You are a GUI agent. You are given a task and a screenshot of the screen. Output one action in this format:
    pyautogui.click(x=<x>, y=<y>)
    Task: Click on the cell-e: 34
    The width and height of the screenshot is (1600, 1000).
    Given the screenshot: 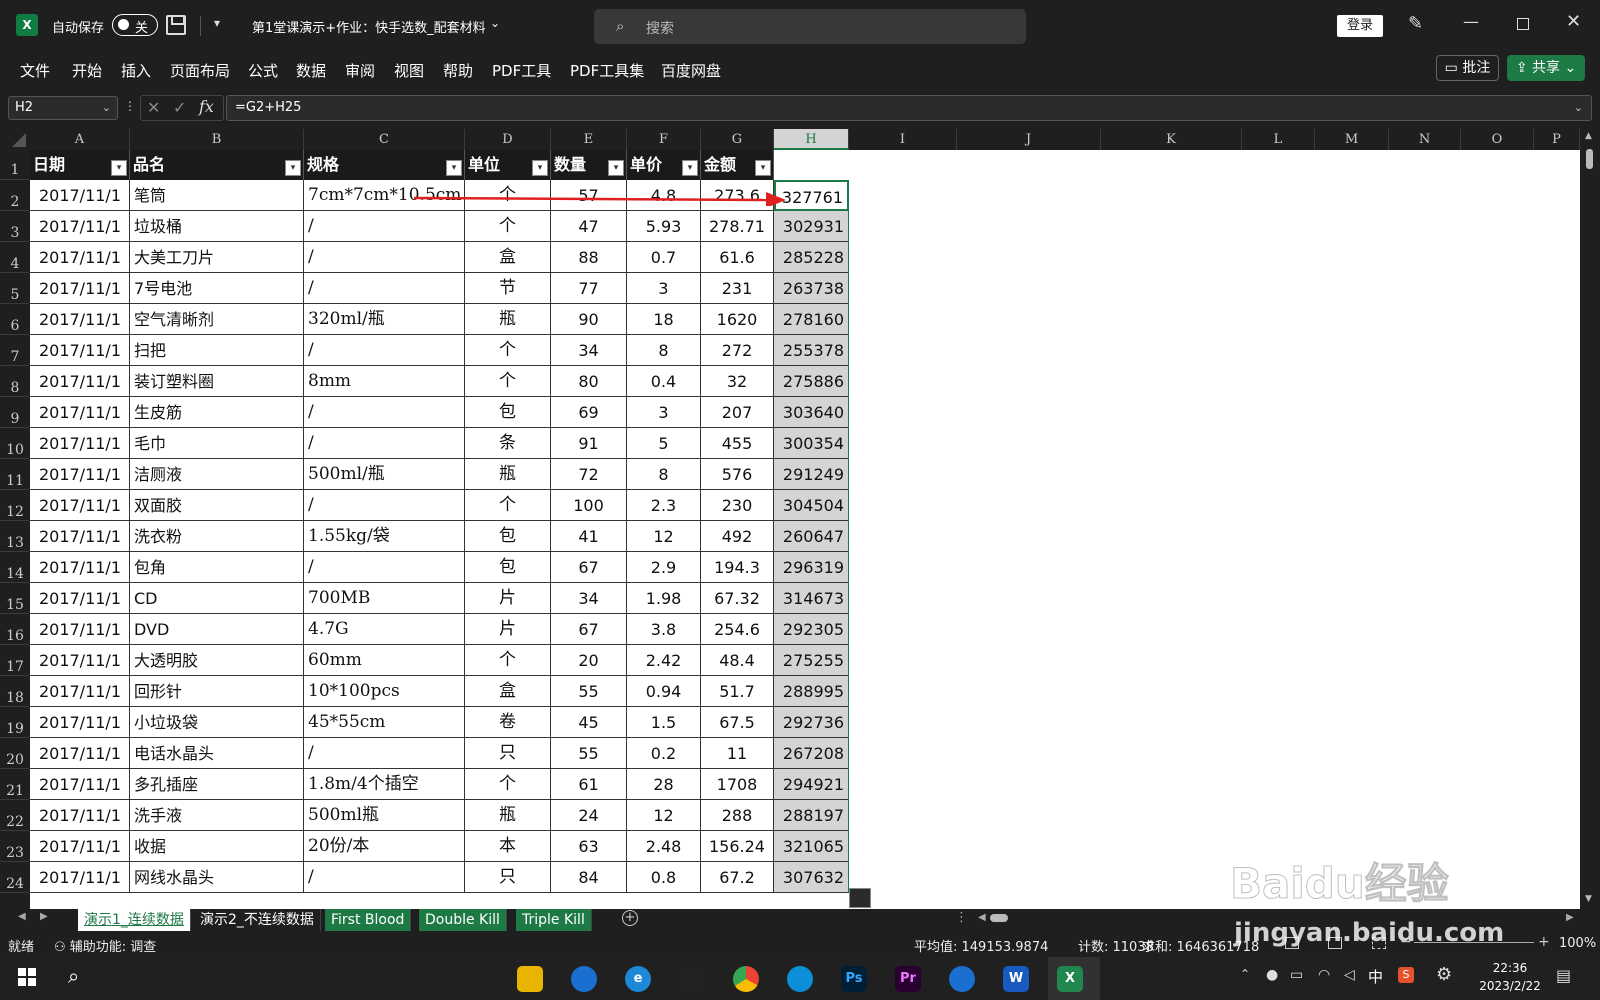 What is the action you would take?
    pyautogui.click(x=589, y=350)
    